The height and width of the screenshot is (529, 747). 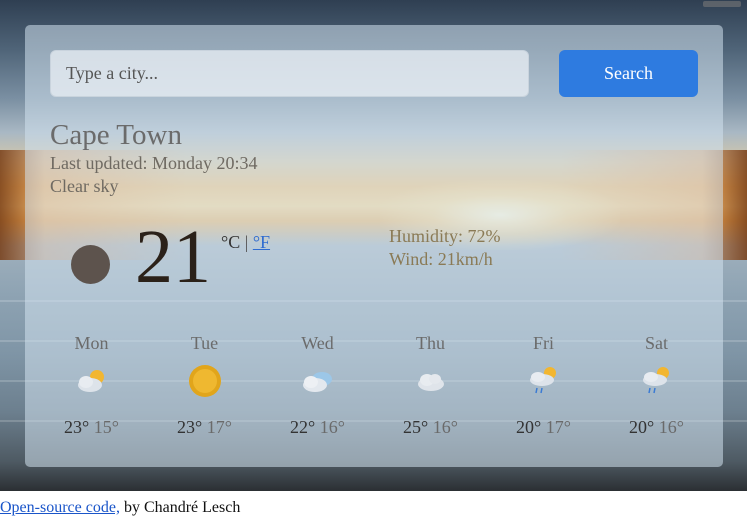 I want to click on city-search-input, so click(x=289, y=73).